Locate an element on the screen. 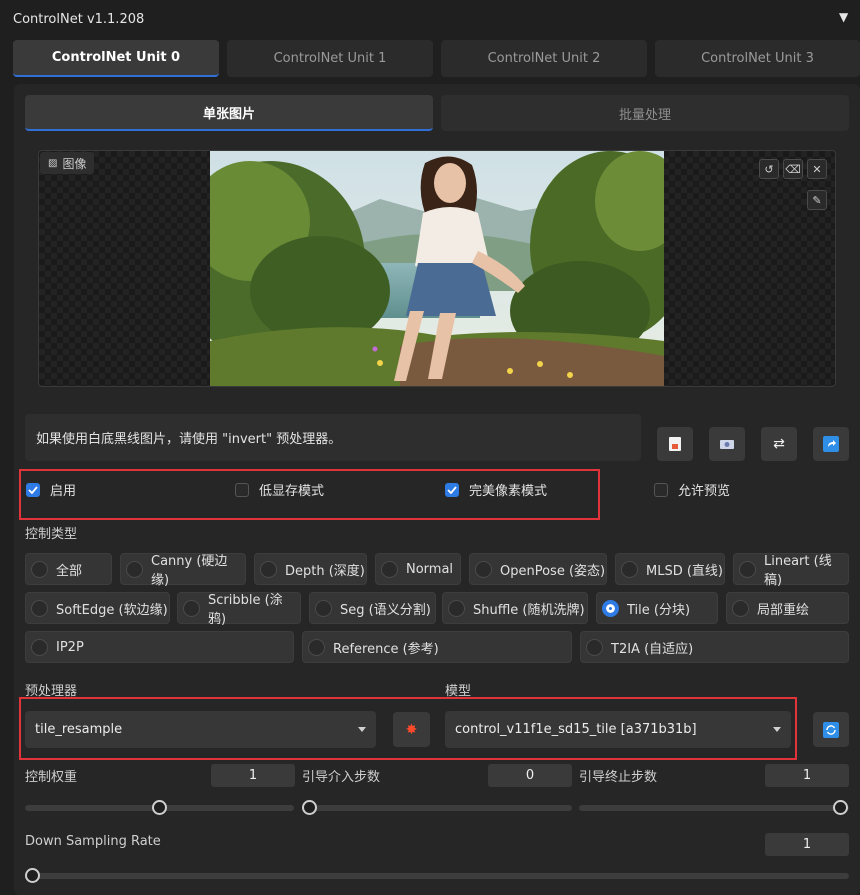 The height and width of the screenshot is (895, 860). end-step-label: 引导终止步数 is located at coordinates (618, 777).